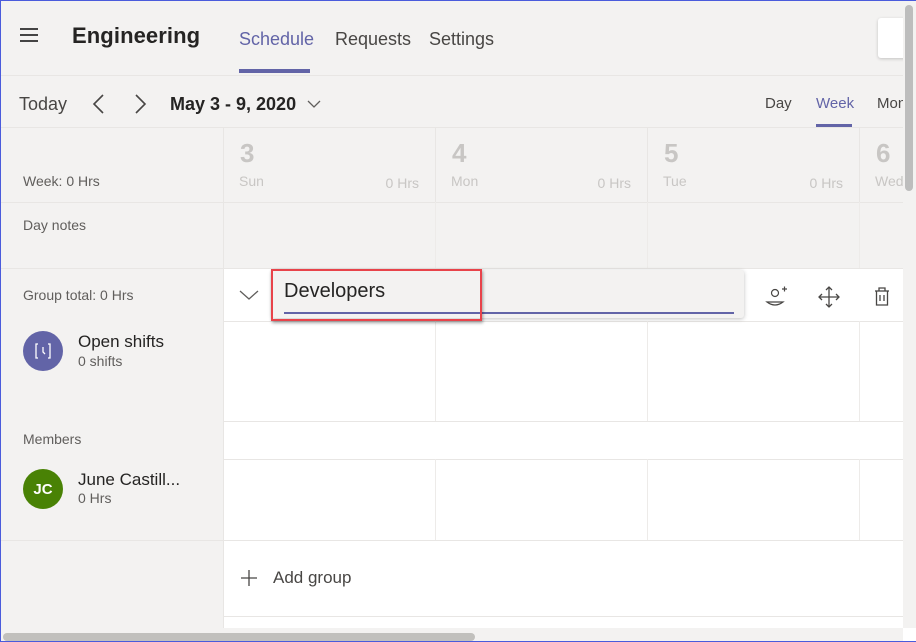 This screenshot has height=642, width=916. What do you see at coordinates (312, 577) in the screenshot?
I see `add-group-label: Add group` at bounding box center [312, 577].